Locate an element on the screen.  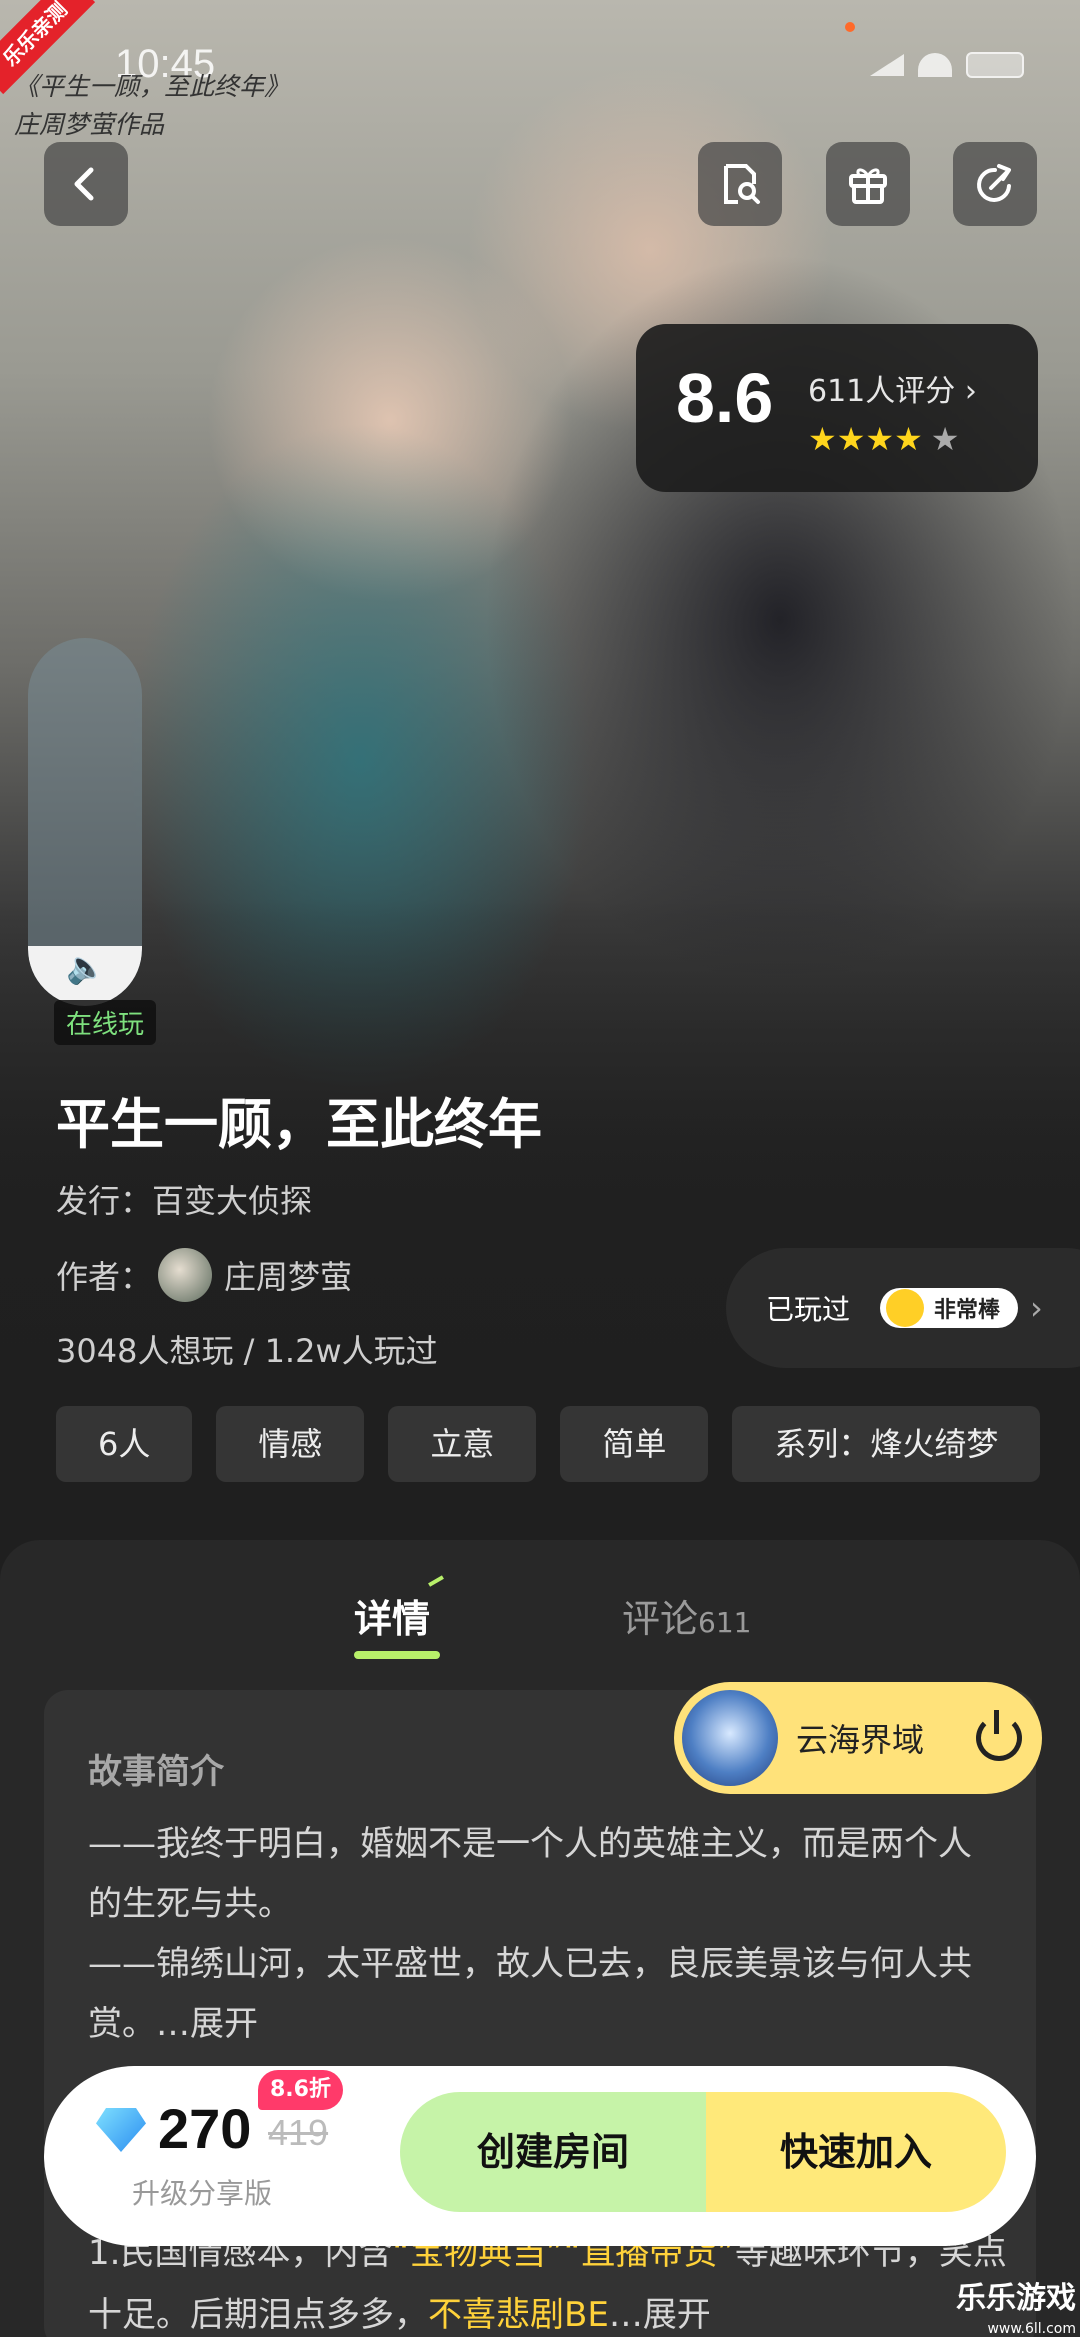
tag-item: 系列：烽火绮梦 is located at coordinates (886, 1444).